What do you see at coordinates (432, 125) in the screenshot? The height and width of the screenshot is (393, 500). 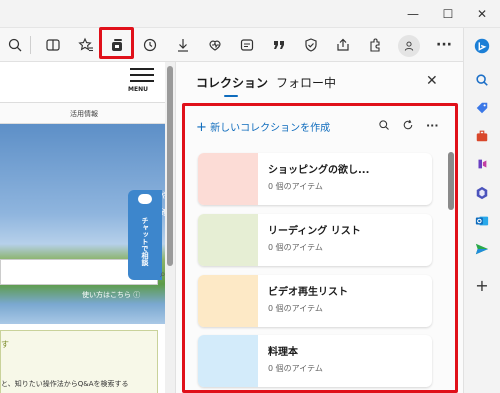 I see `more-options-icon: ···` at bounding box center [432, 125].